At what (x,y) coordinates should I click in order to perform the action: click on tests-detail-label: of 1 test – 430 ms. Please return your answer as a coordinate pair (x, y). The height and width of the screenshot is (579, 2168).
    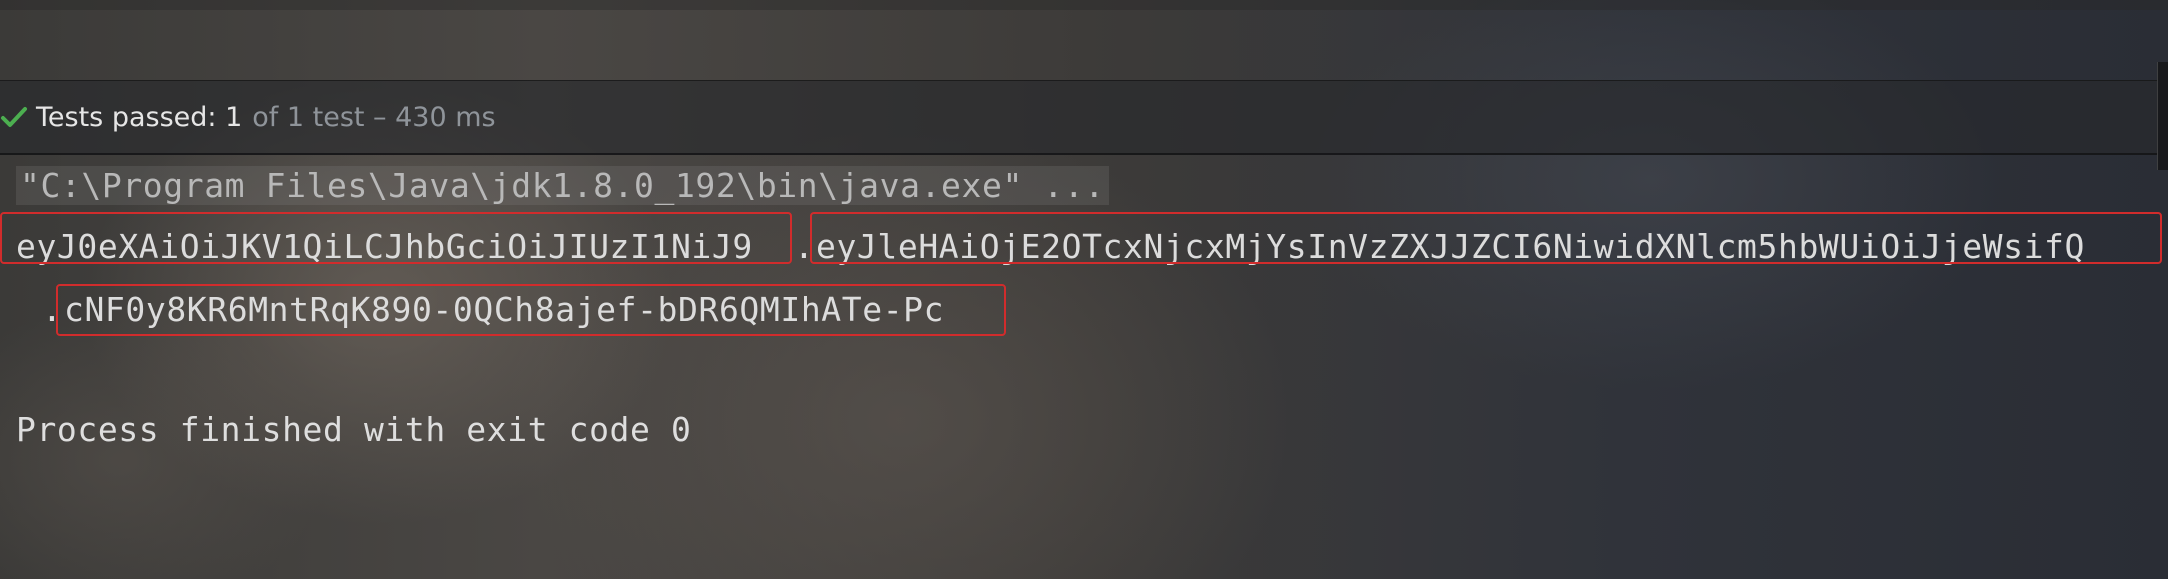
    Looking at the image, I should click on (374, 117).